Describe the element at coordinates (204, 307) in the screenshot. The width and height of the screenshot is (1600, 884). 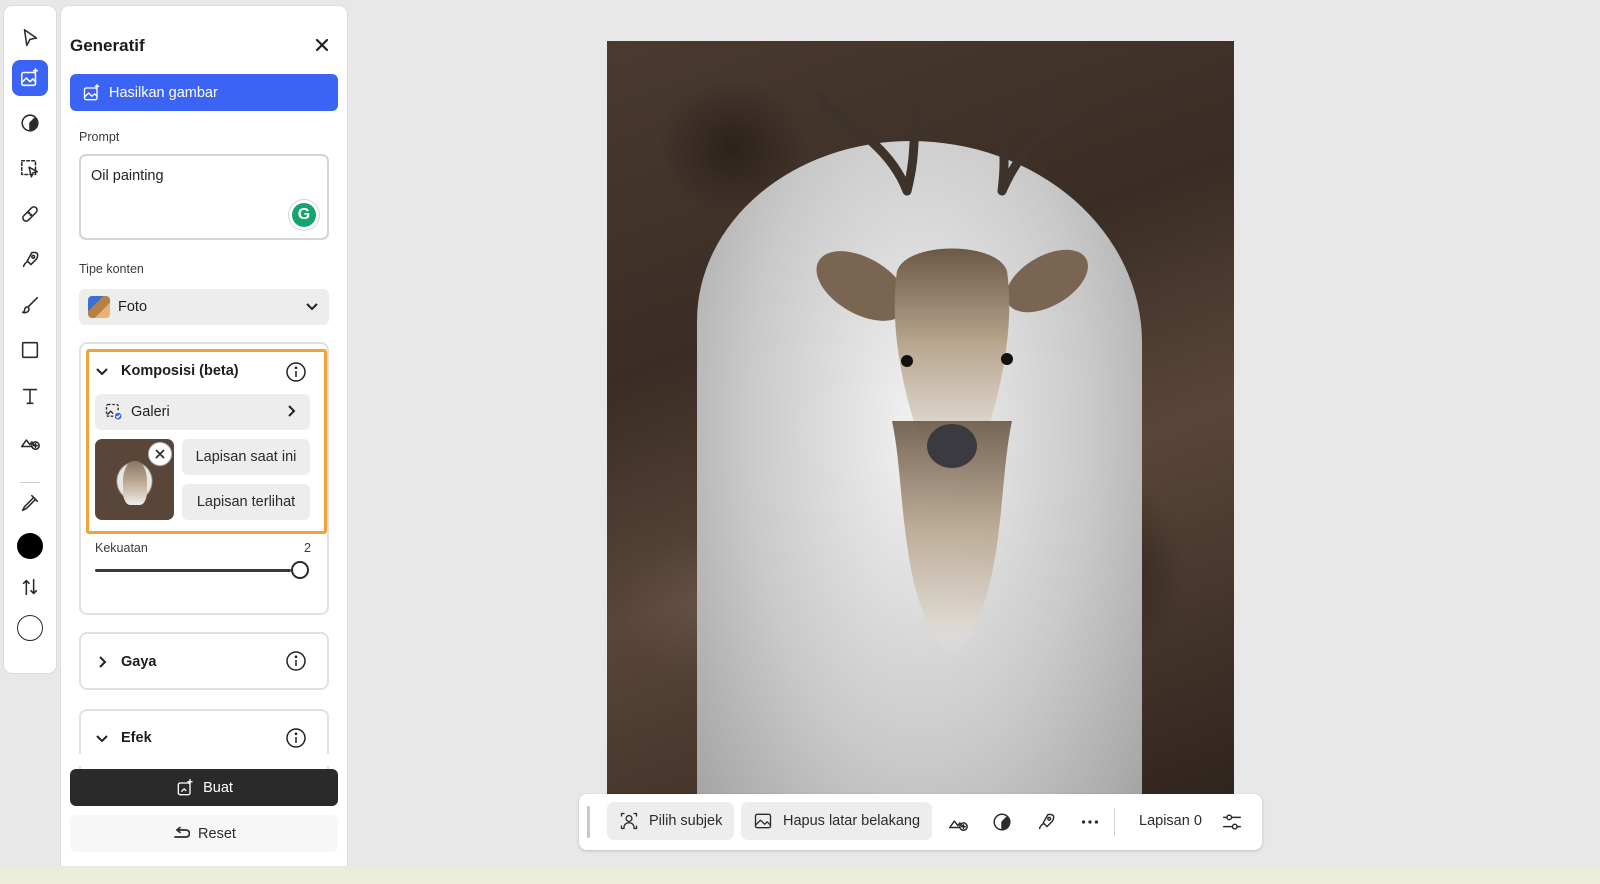
I see `content-type-select: Foto` at that location.